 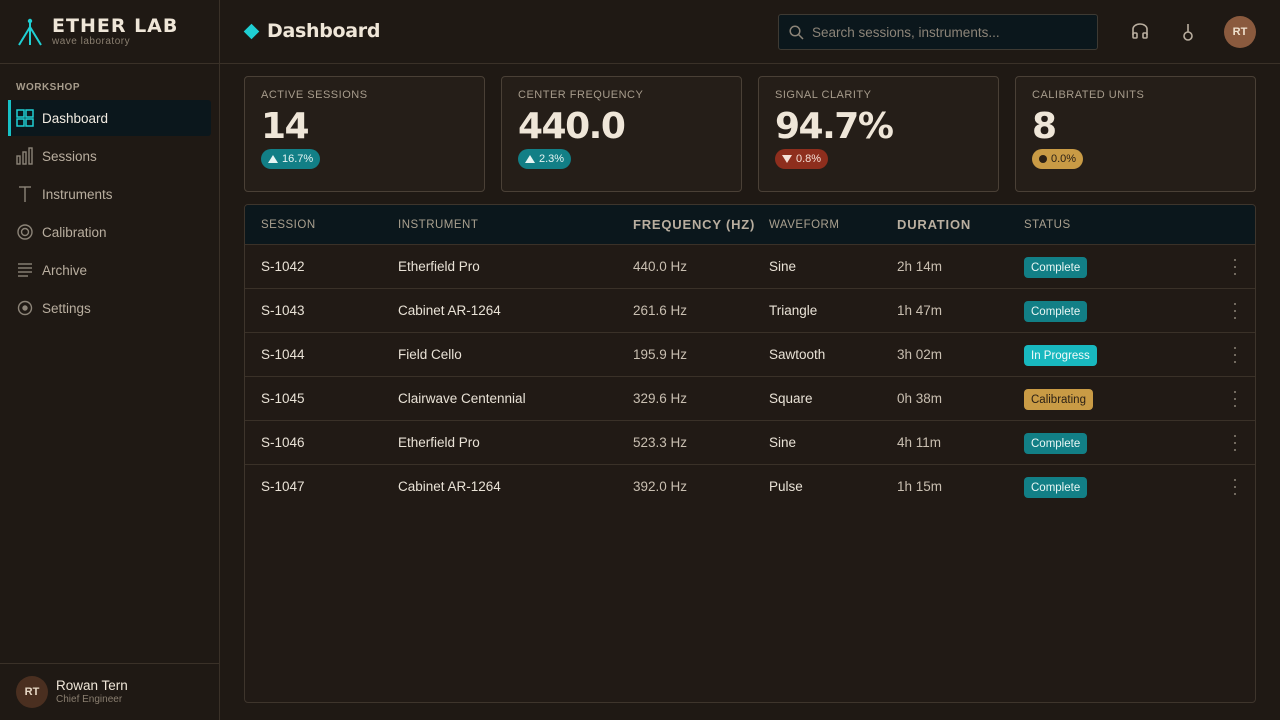 What do you see at coordinates (283, 398) in the screenshot?
I see `cell-session: S-1045` at bounding box center [283, 398].